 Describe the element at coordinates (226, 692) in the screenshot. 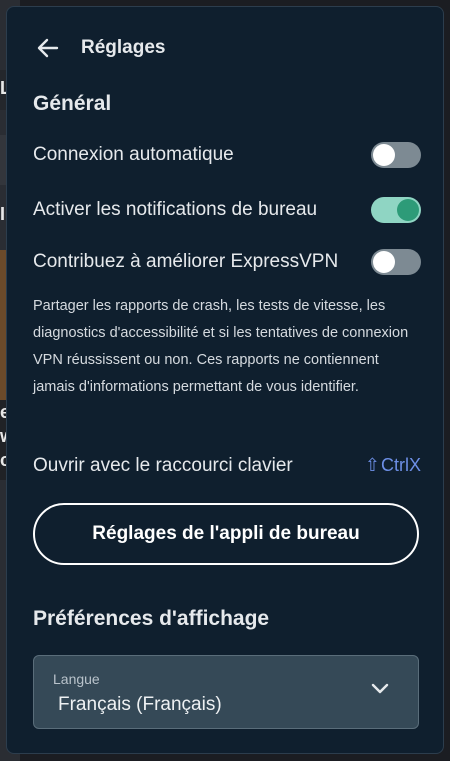

I see `language-select: Langue Français (Français)` at that location.